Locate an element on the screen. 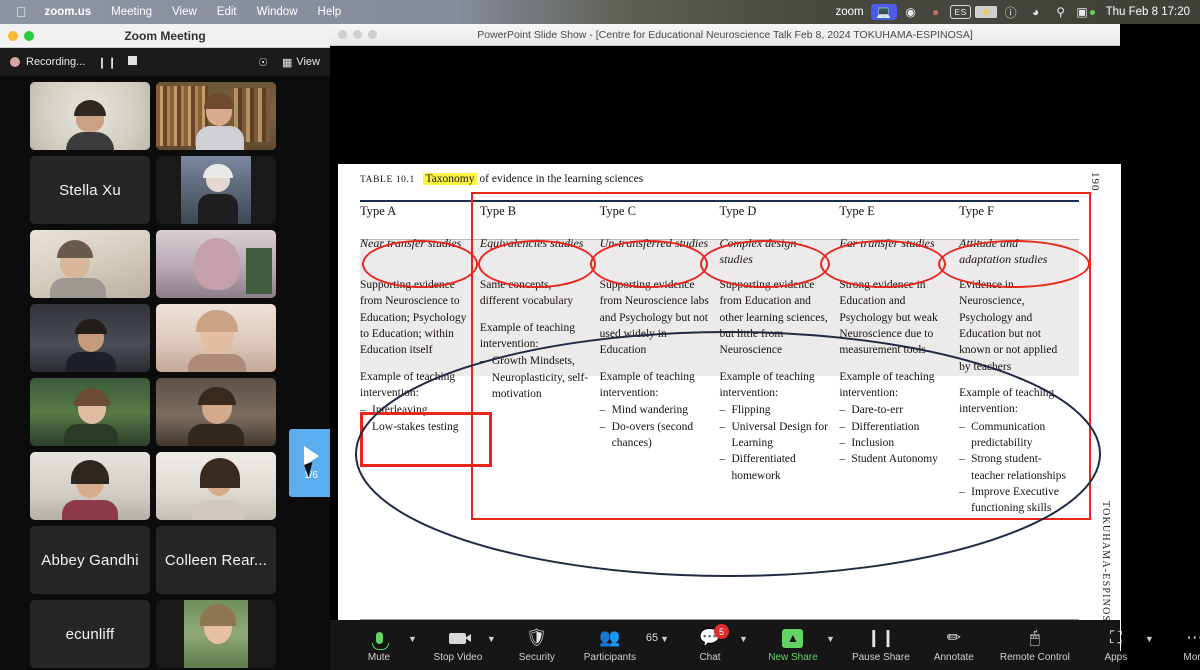 This screenshot has width=1200, height=670. mouse-icon: 🖱 is located at coordinates (1034, 637).